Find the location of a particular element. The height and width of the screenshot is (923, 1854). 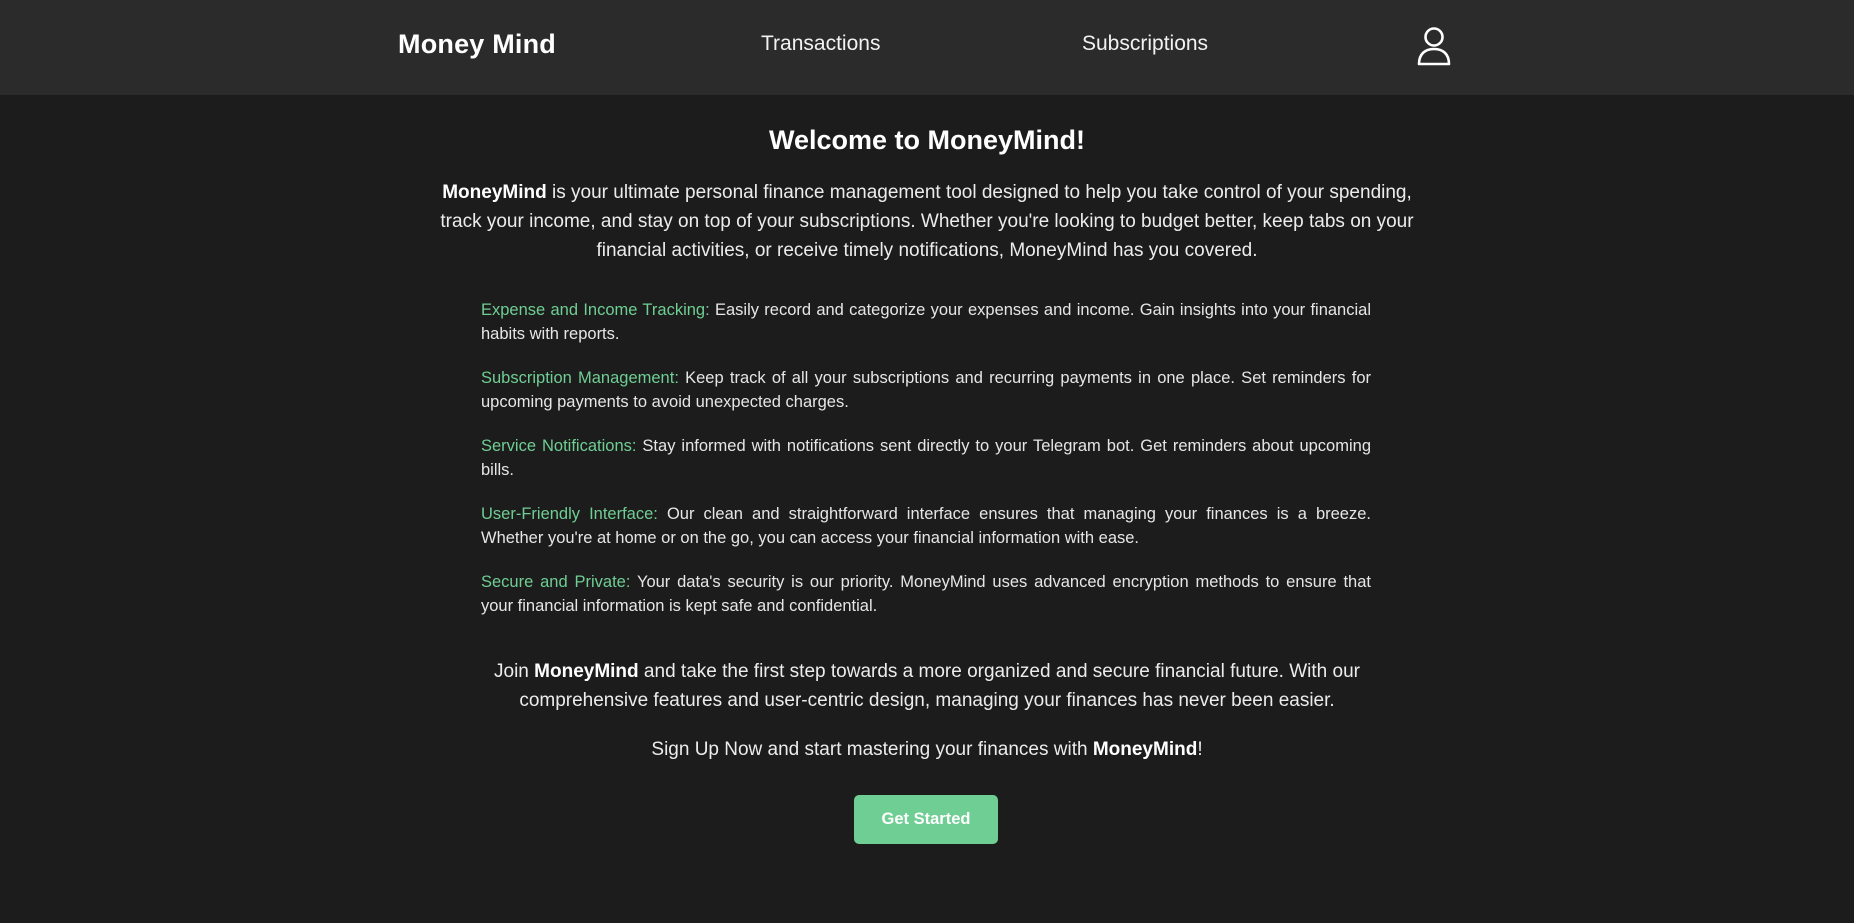

outro-prefix: Join is located at coordinates (514, 671).